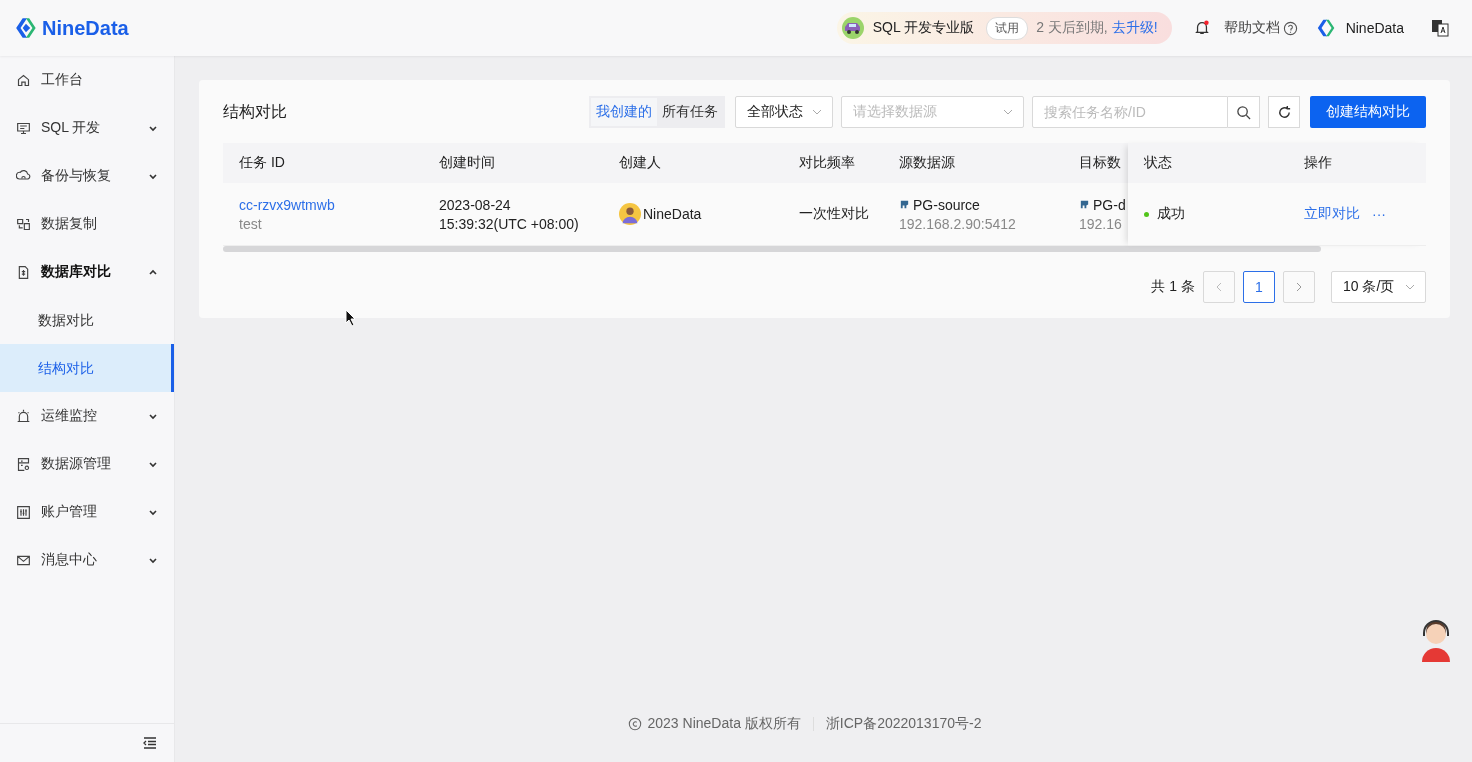  What do you see at coordinates (1072, 28) in the screenshot?
I see `expiry-text: 2 天后到期,` at bounding box center [1072, 28].